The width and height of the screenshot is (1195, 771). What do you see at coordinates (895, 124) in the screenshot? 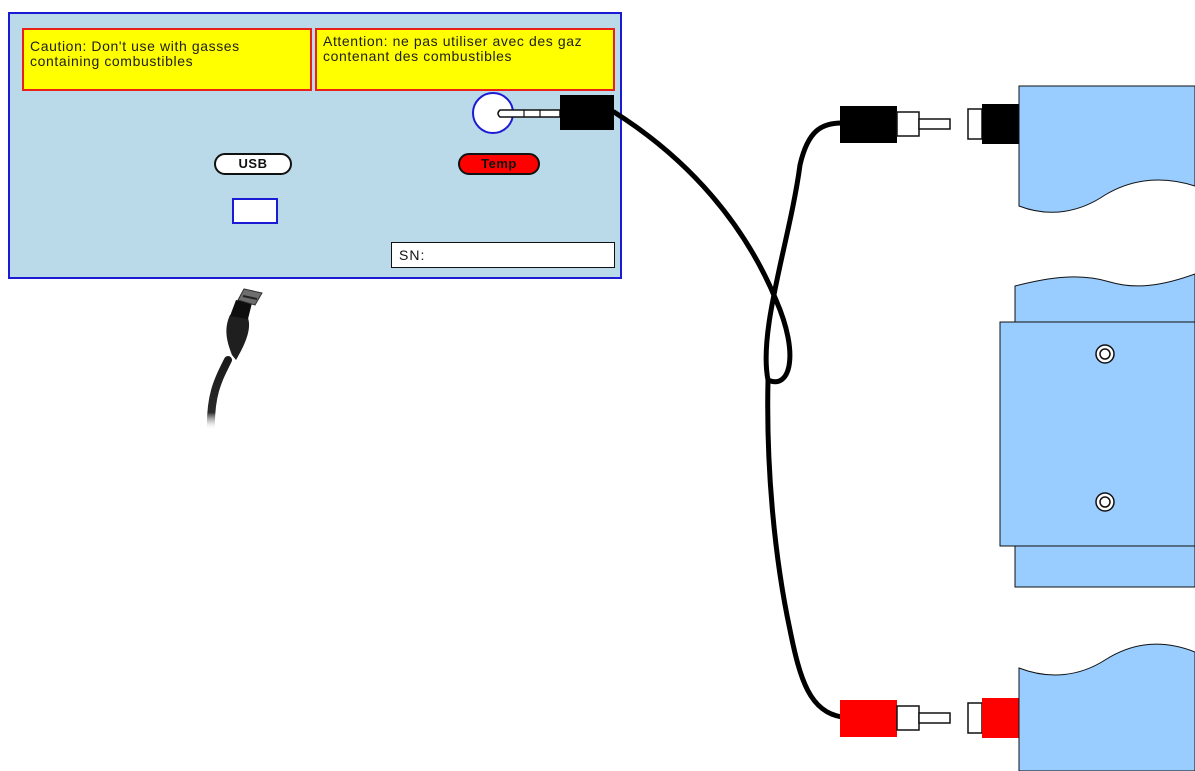
I see `rca-plug-black-icon` at bounding box center [895, 124].